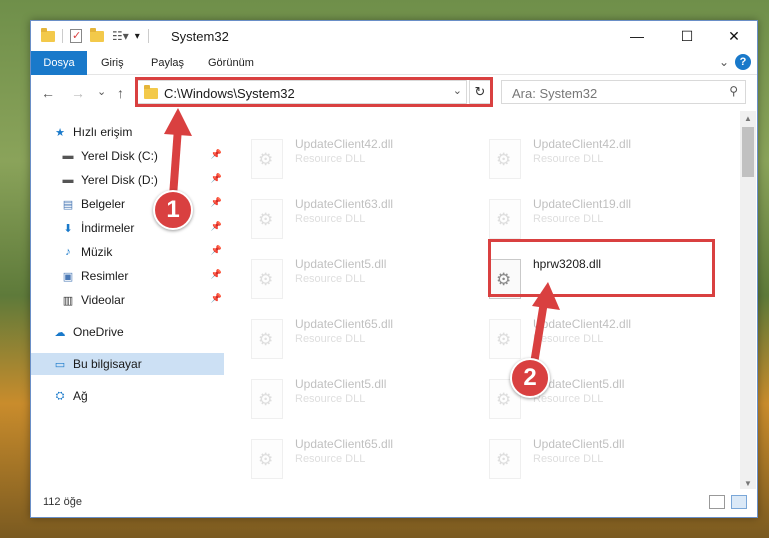 The height and width of the screenshot is (538, 769). What do you see at coordinates (173, 210) in the screenshot?
I see `step-1-badge: 1` at bounding box center [173, 210].